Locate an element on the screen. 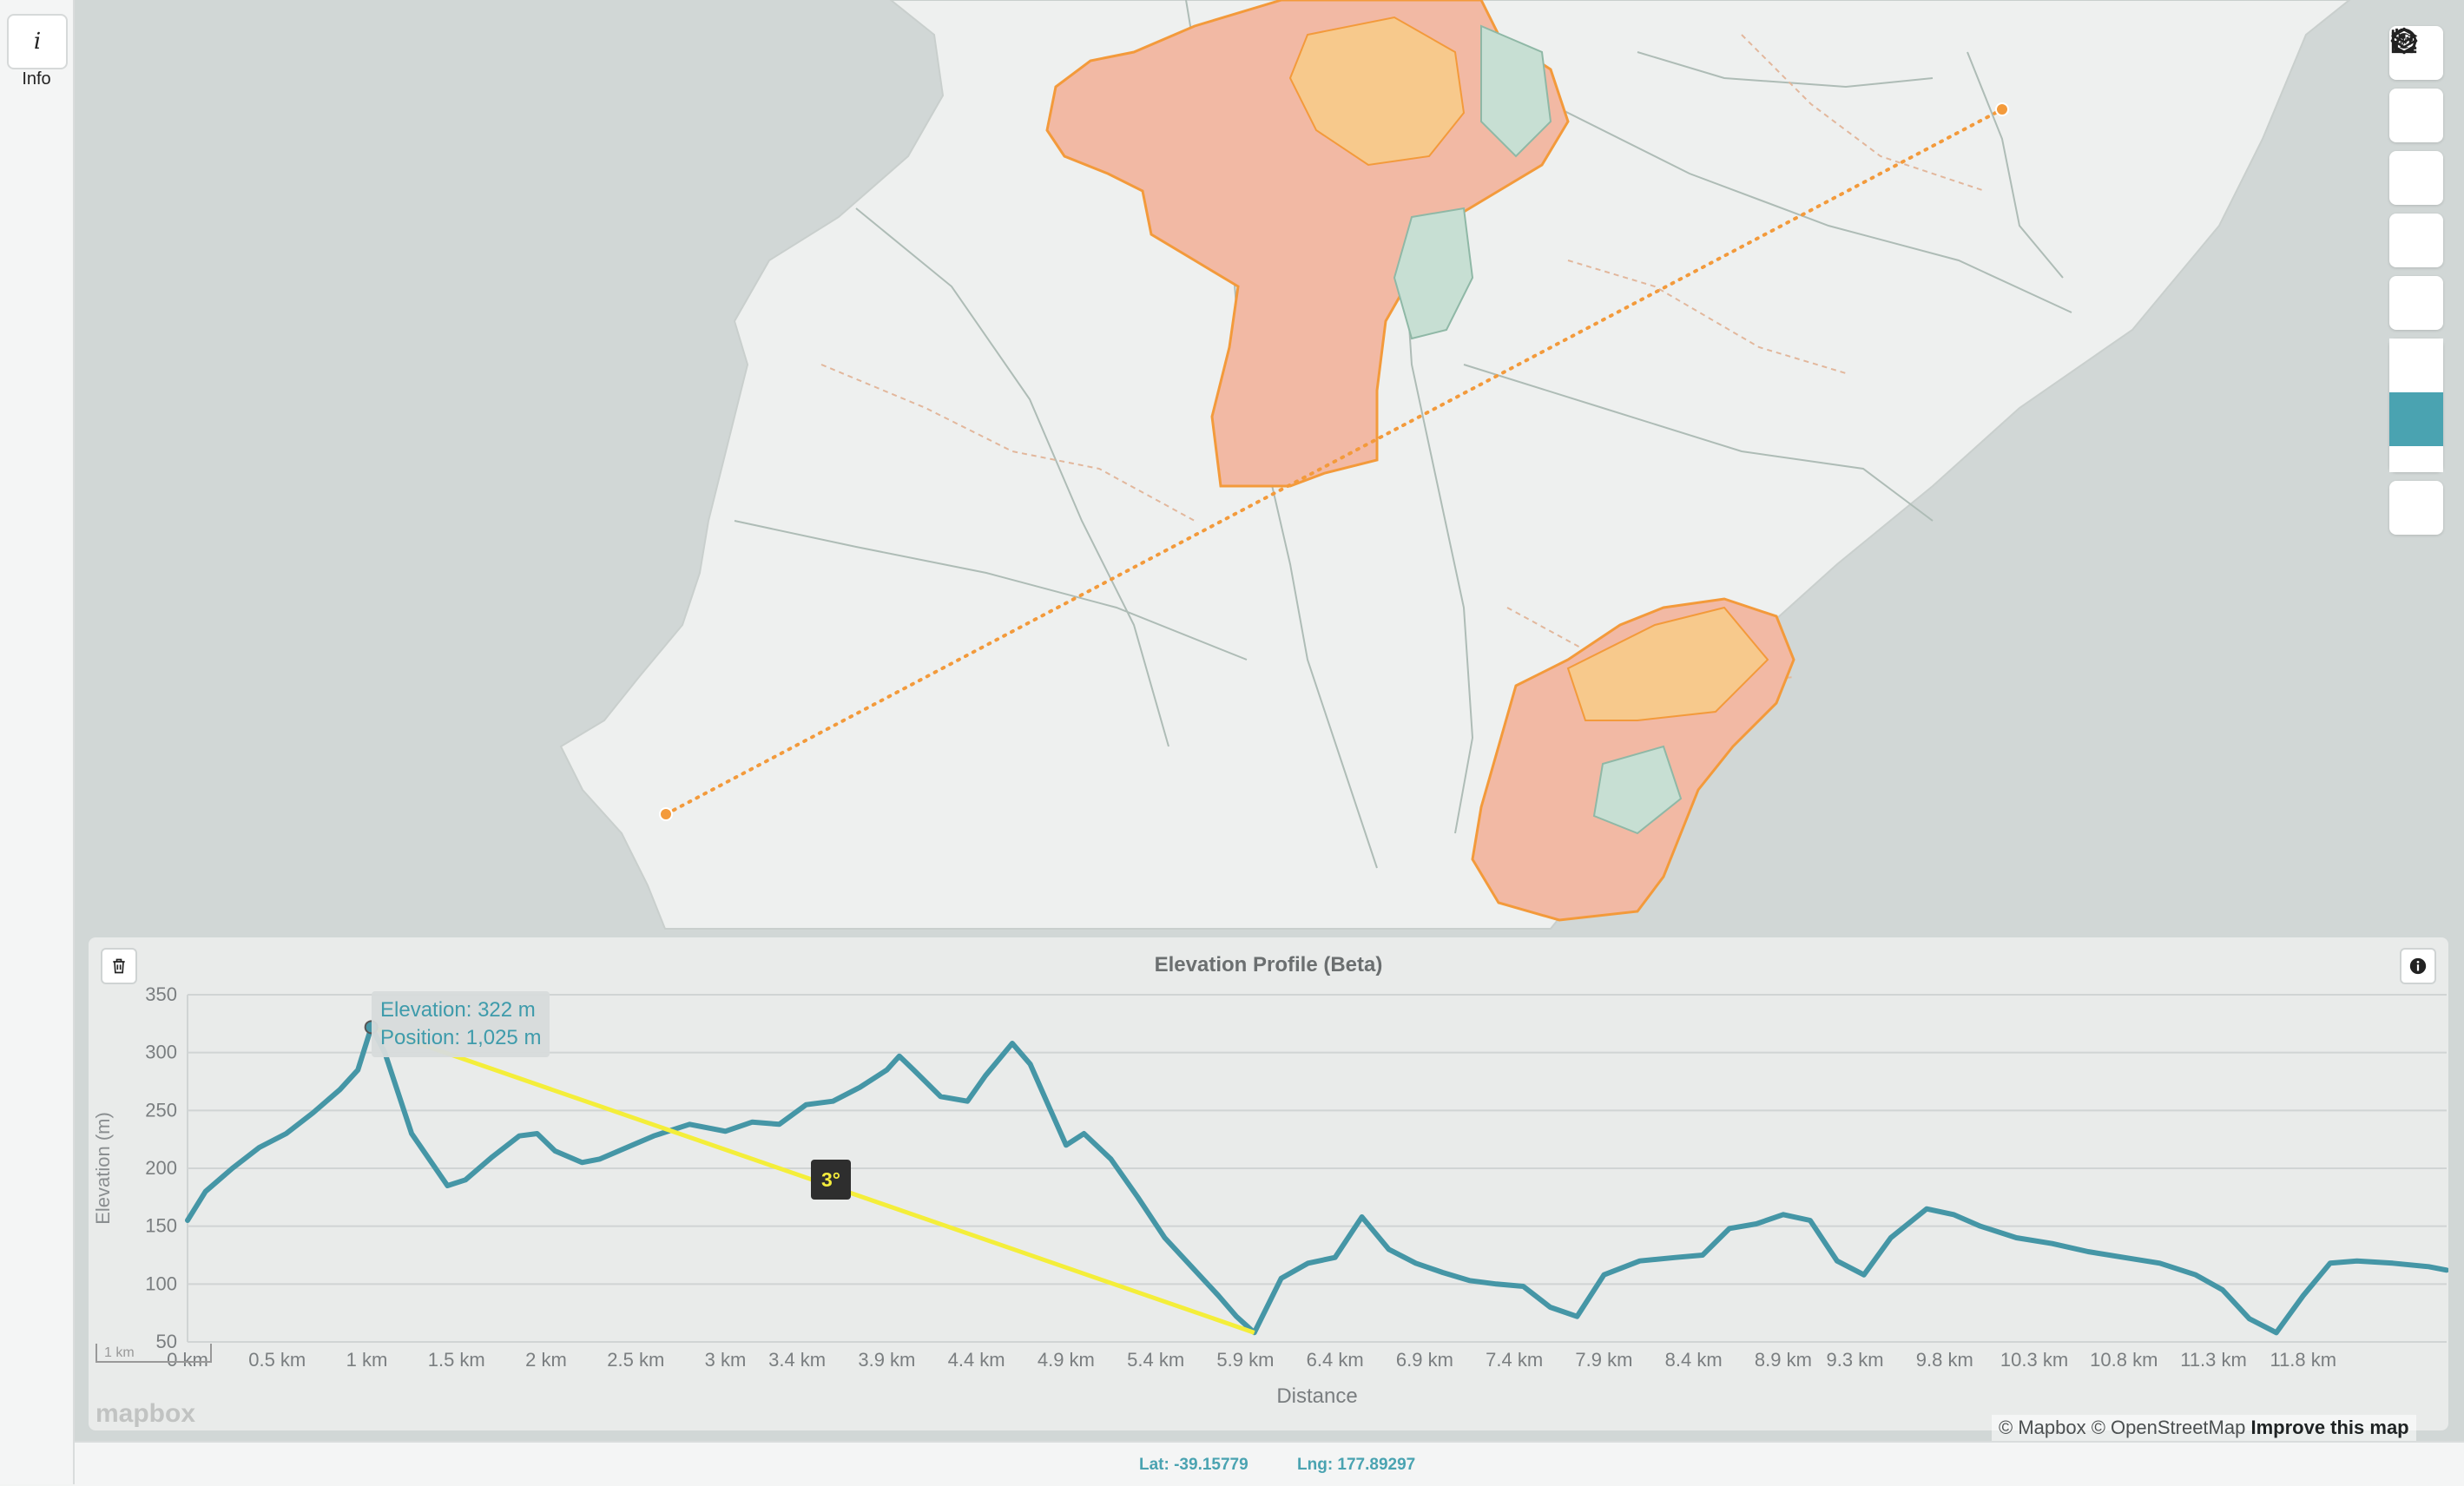 The height and width of the screenshot is (1486, 2464). collapse-button is located at coordinates (2416, 252).